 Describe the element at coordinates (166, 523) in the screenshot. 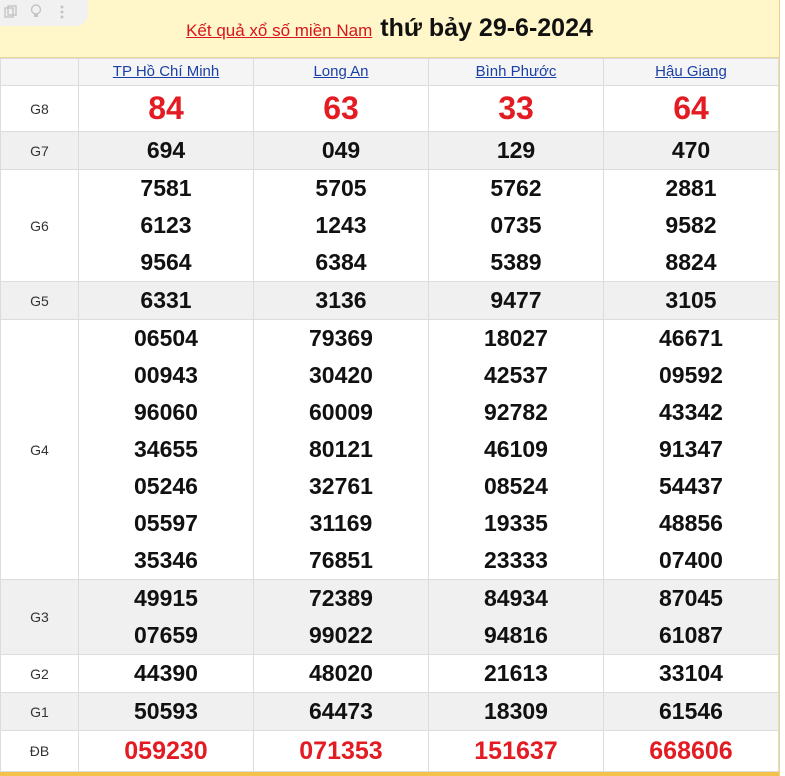

I see `prize-value: 05597` at that location.